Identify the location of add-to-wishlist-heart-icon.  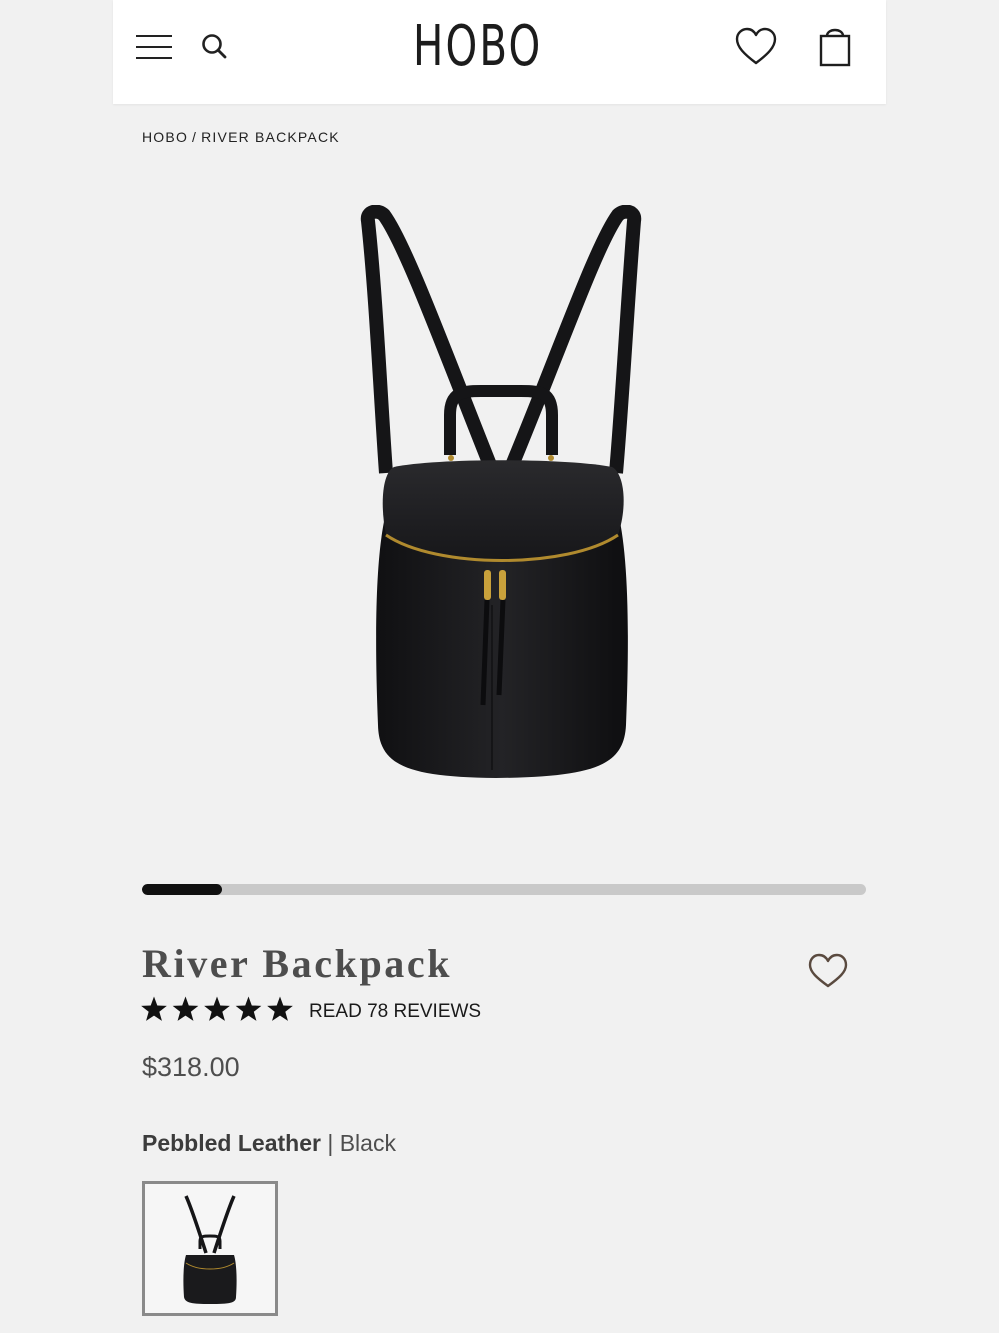
(828, 971).